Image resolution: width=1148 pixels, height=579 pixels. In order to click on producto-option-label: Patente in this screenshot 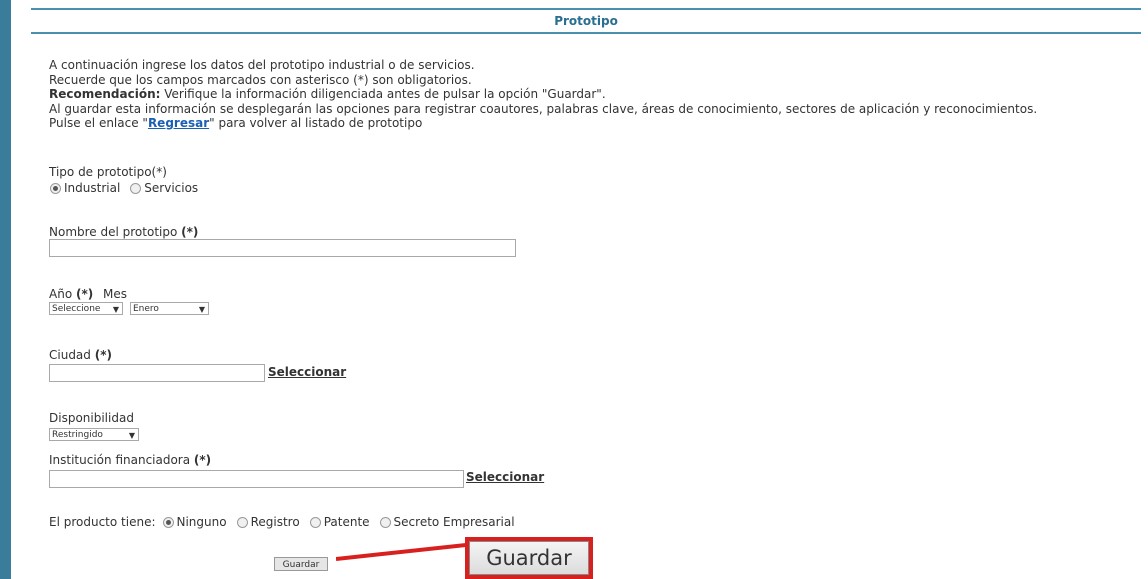, I will do `click(346, 522)`.